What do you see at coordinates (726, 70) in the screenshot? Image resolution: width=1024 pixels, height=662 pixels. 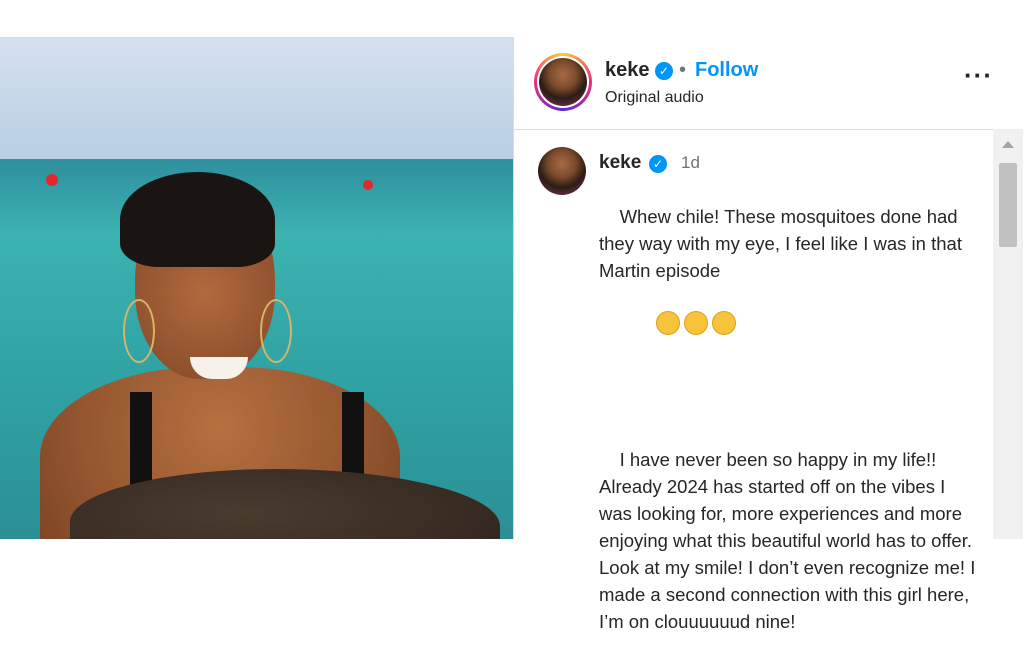 I see `follow-button: Follow` at bounding box center [726, 70].